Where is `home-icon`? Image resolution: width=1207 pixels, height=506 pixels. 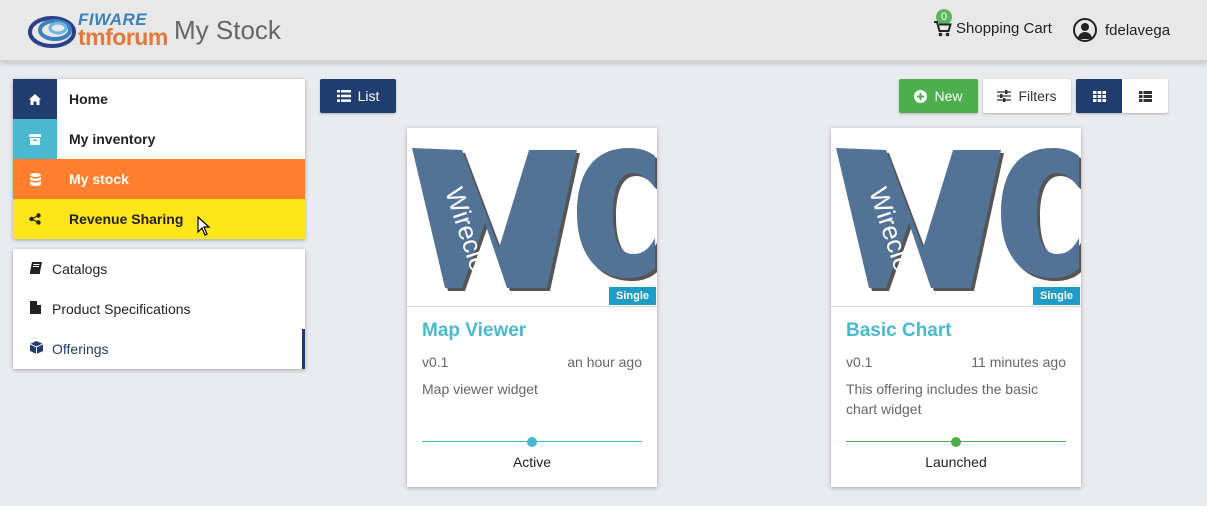 home-icon is located at coordinates (35, 99).